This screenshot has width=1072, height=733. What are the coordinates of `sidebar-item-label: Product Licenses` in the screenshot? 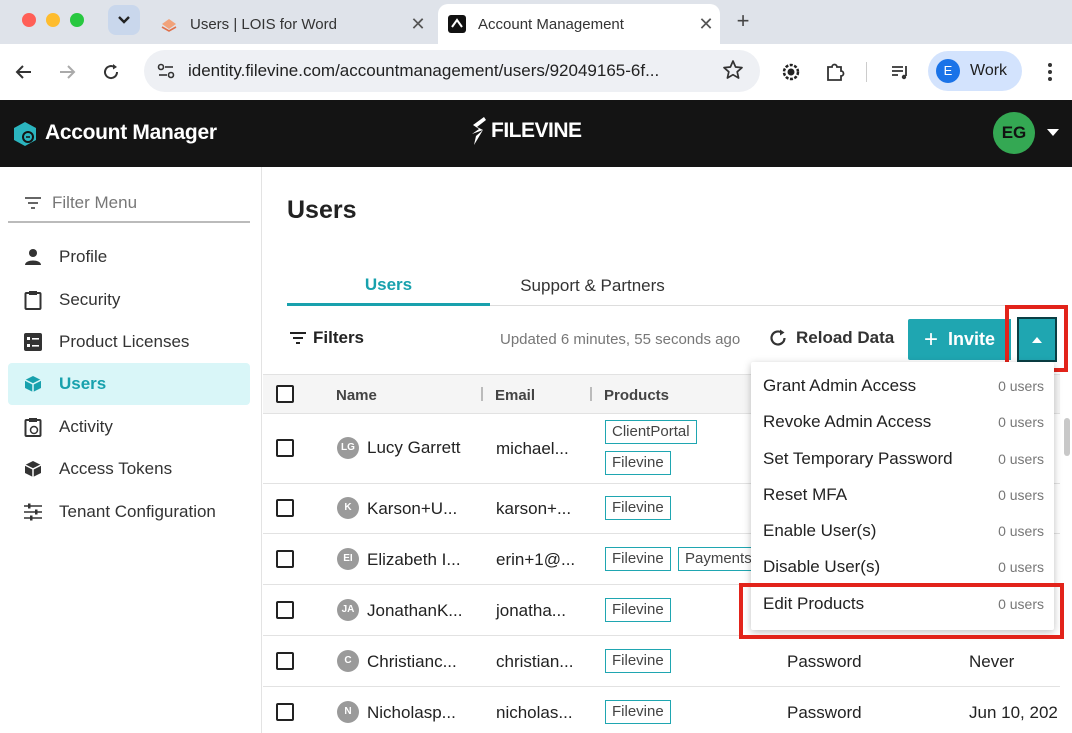 It's located at (124, 341).